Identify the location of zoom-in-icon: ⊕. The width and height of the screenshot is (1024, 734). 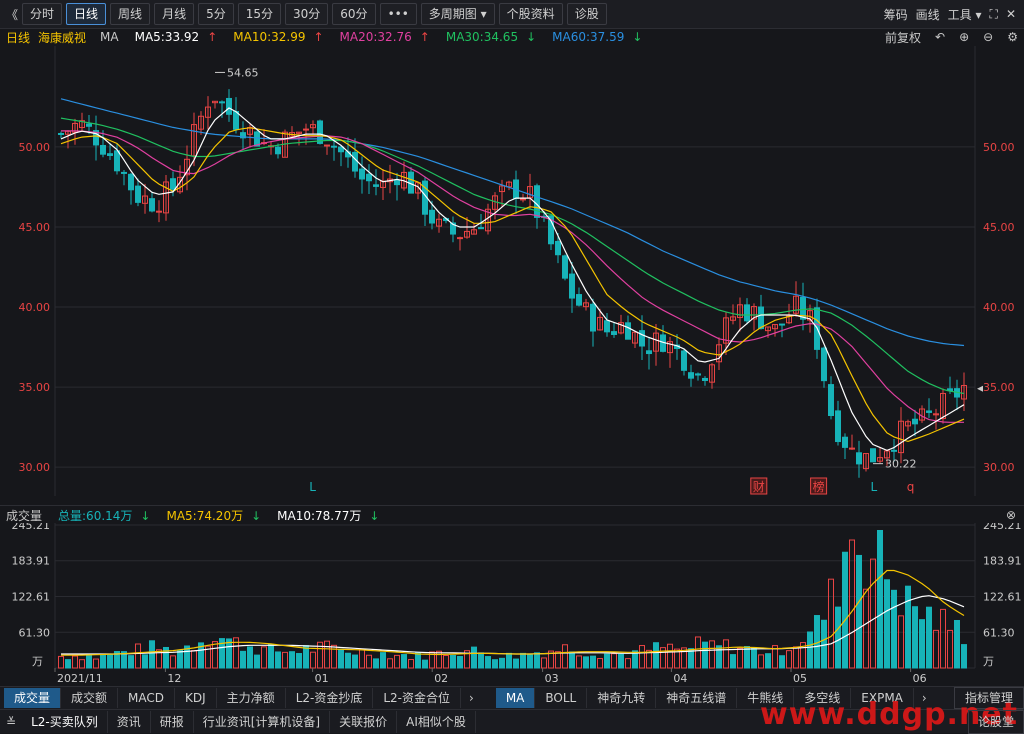
(964, 37).